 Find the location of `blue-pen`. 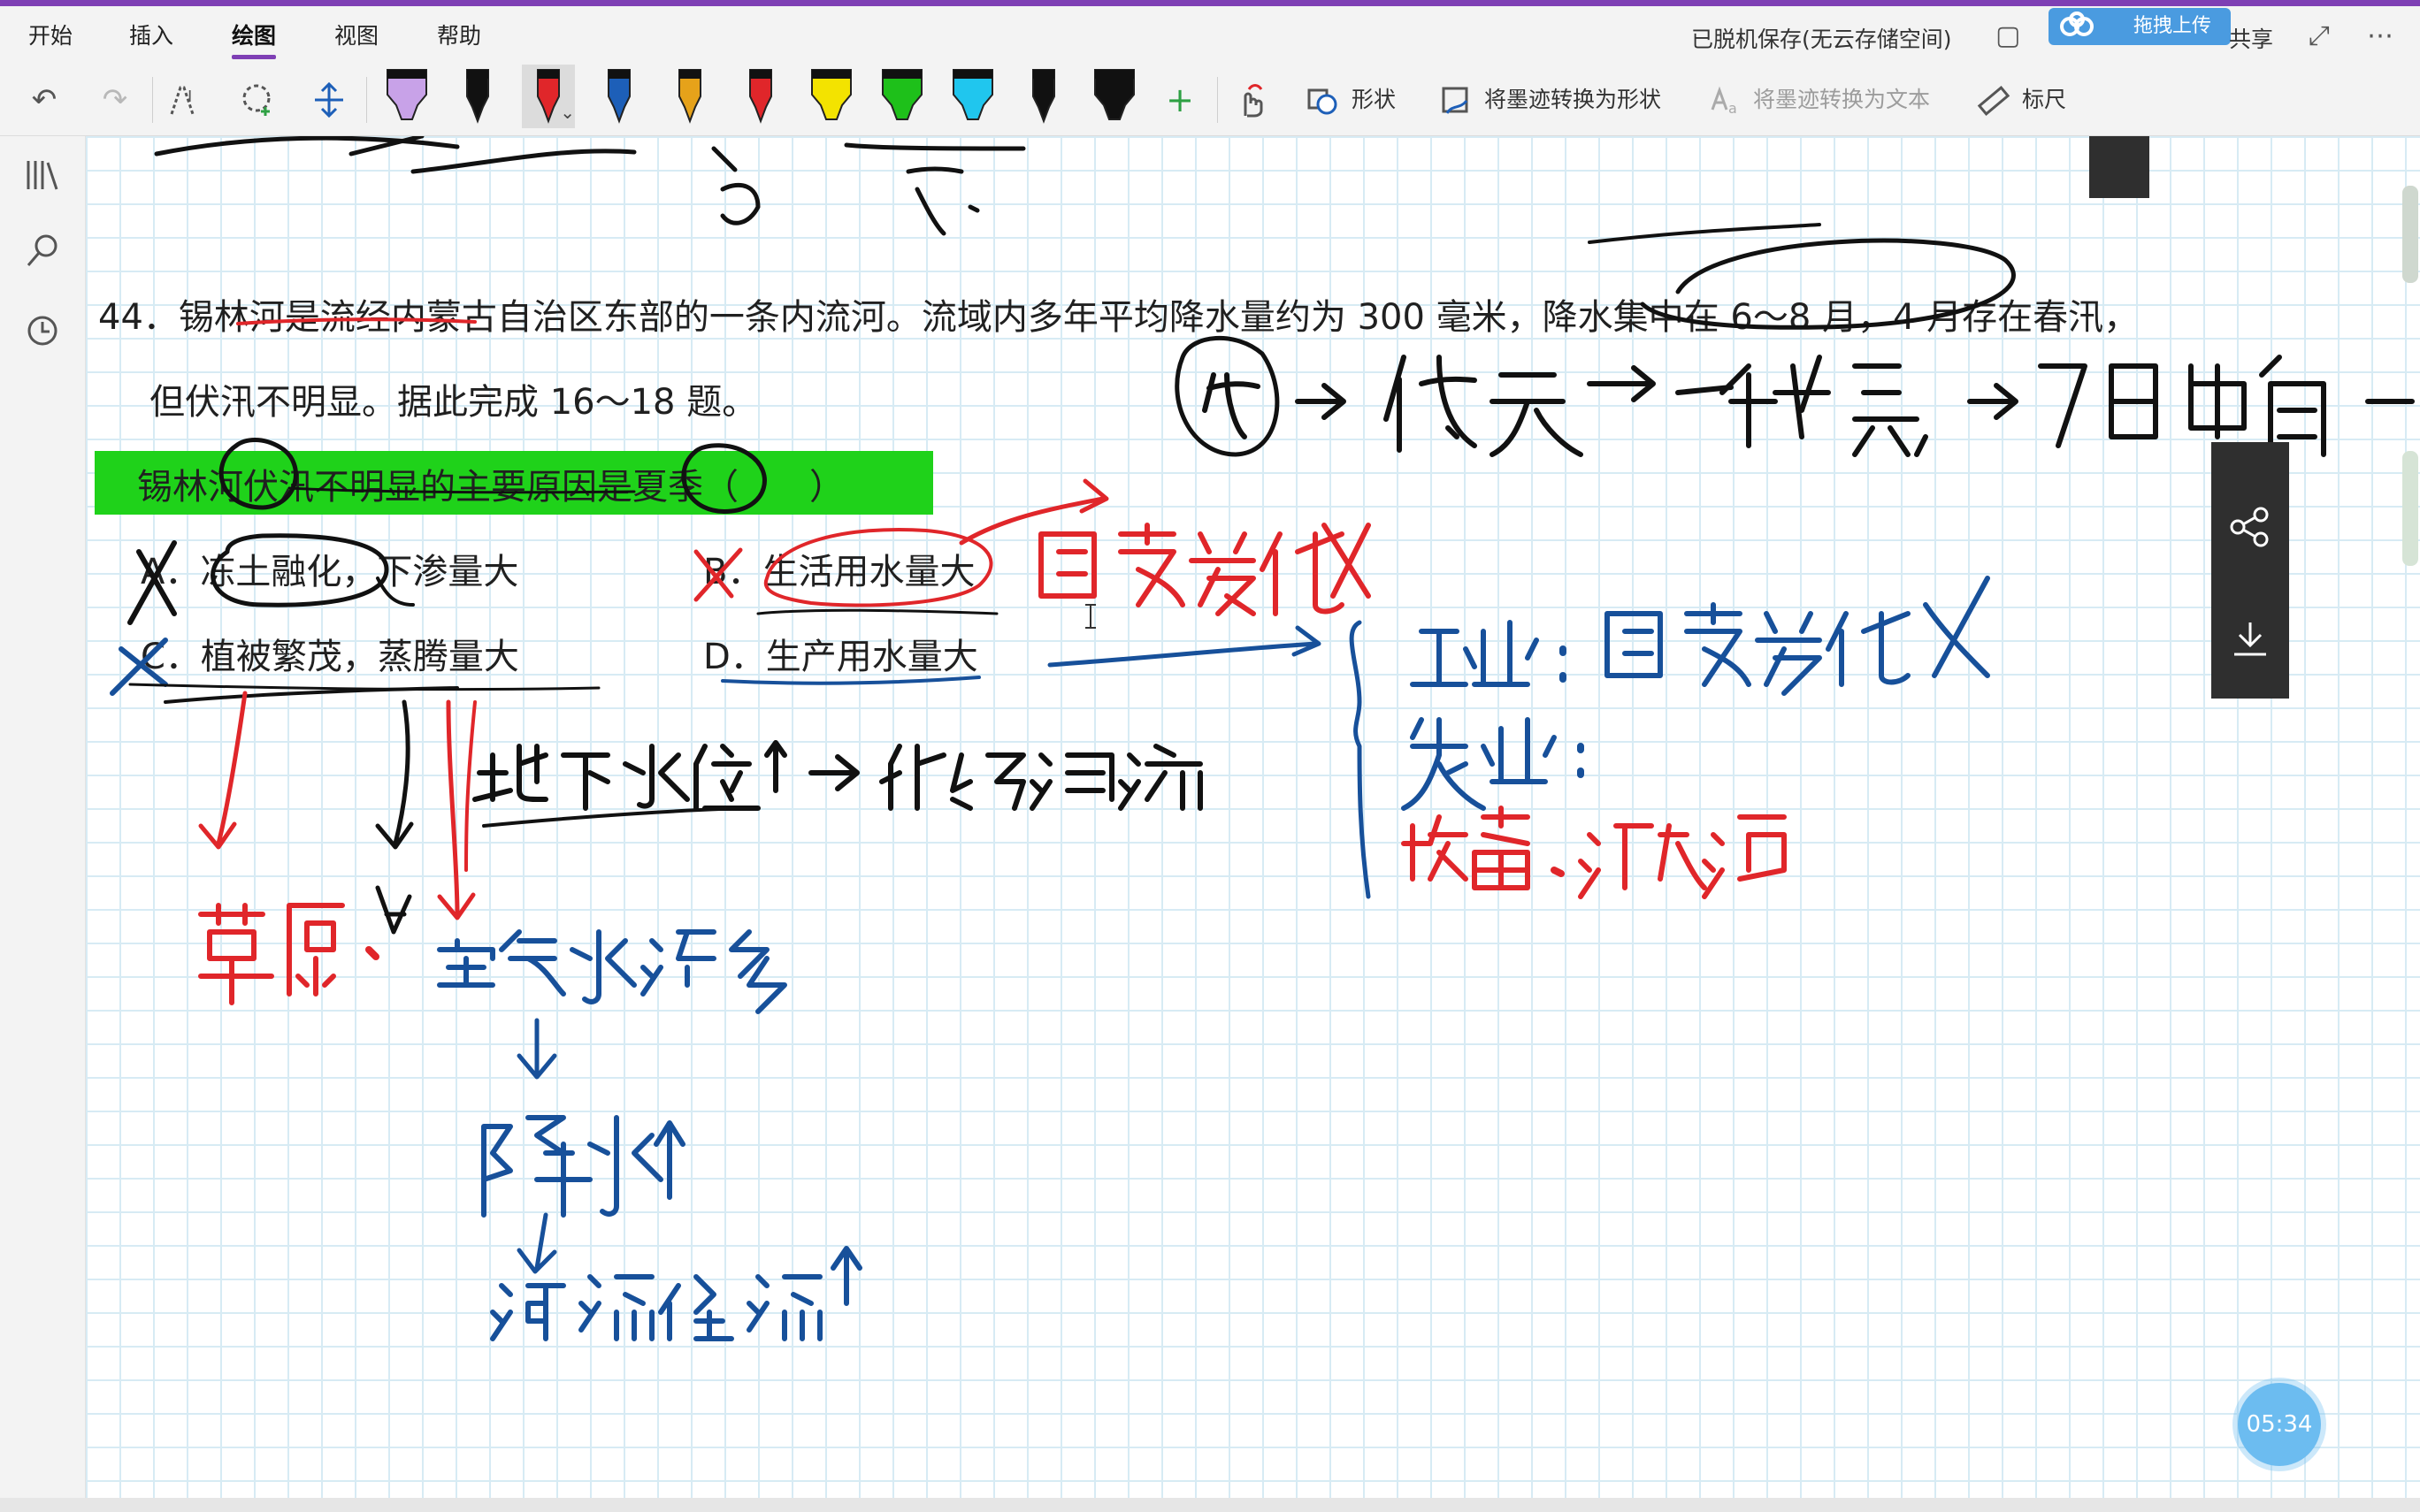

blue-pen is located at coordinates (620, 96).